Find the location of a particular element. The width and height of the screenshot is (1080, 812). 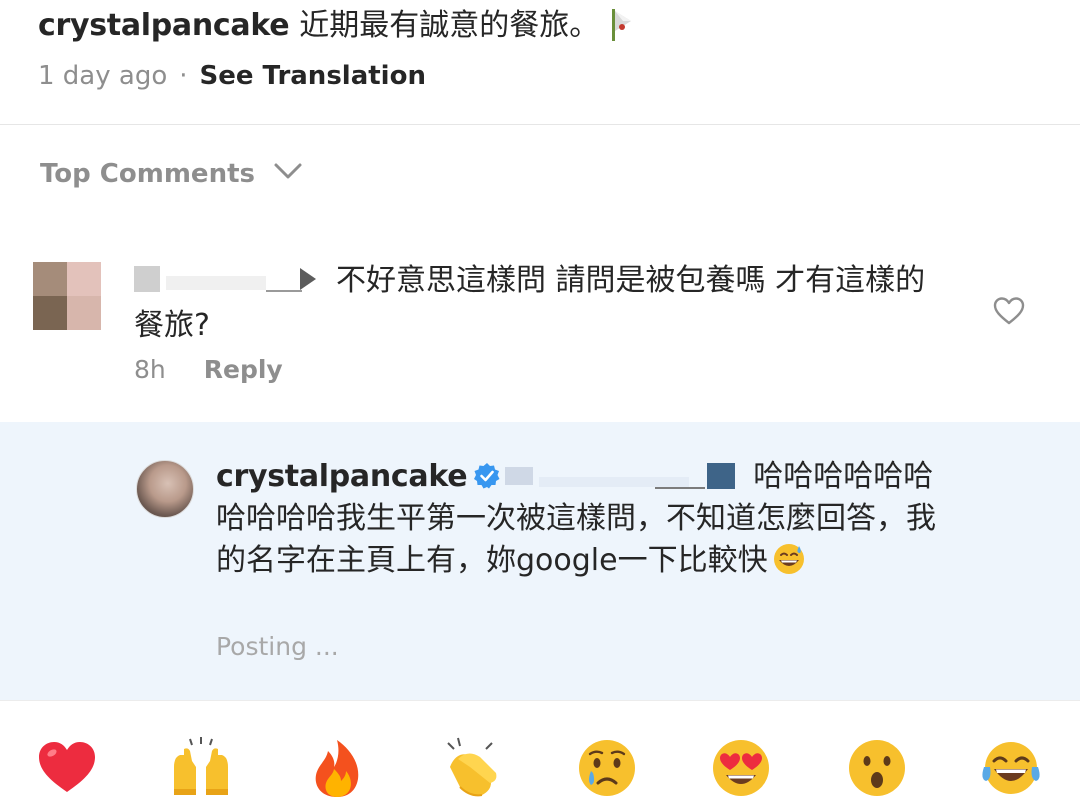

top-comments-sort: Top Comments is located at coordinates (171, 174).